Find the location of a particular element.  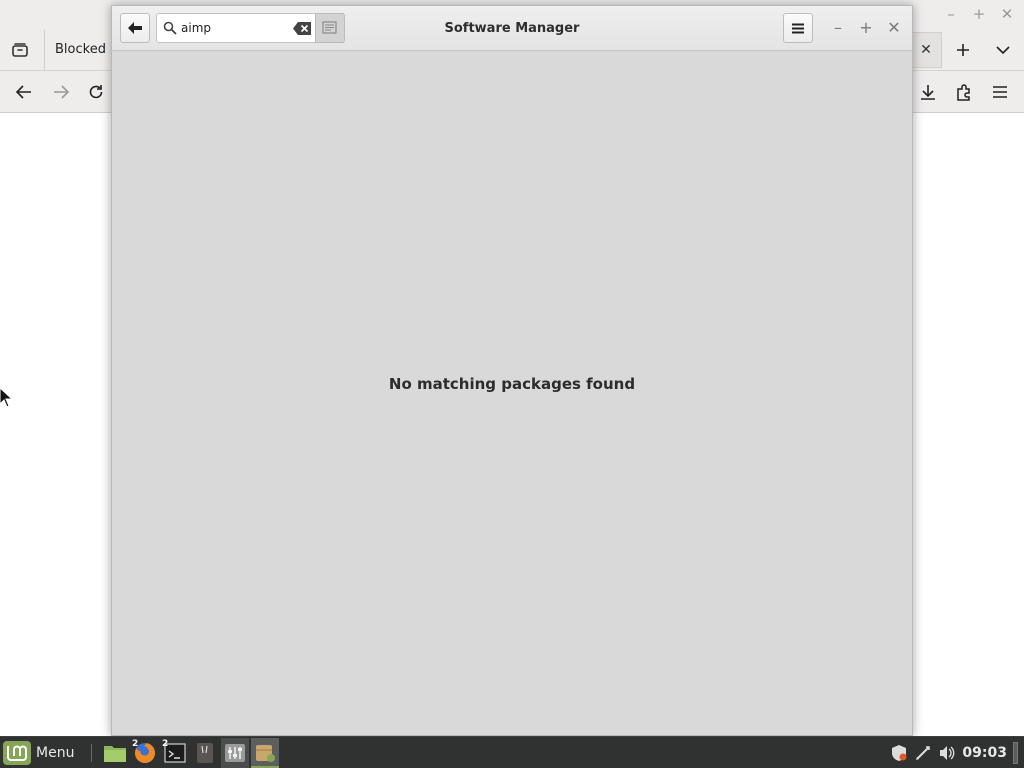

main-menu-button is located at coordinates (798, 28).